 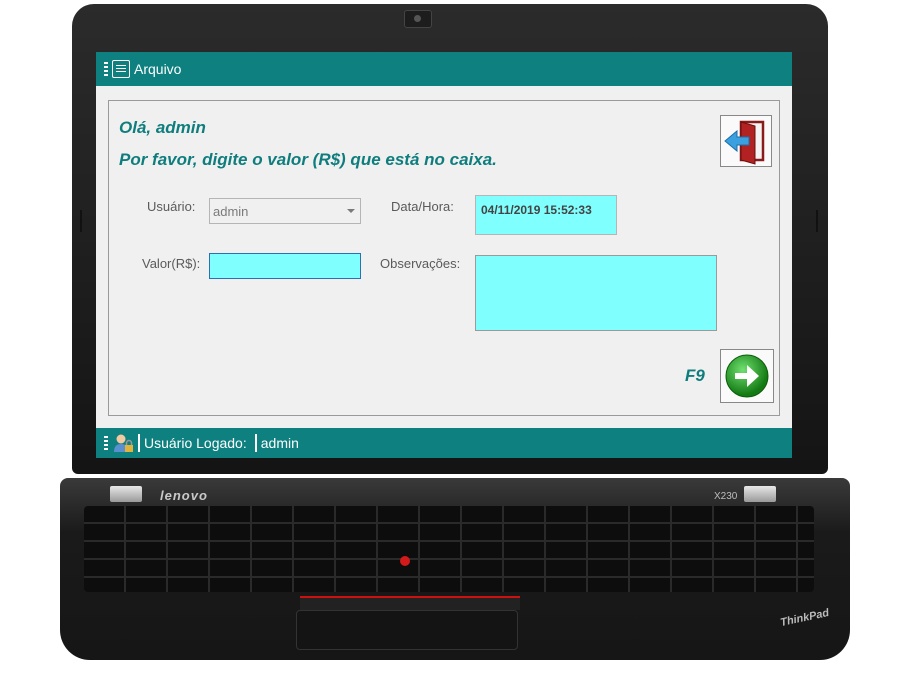 I want to click on arrow-right-icon, so click(x=747, y=376).